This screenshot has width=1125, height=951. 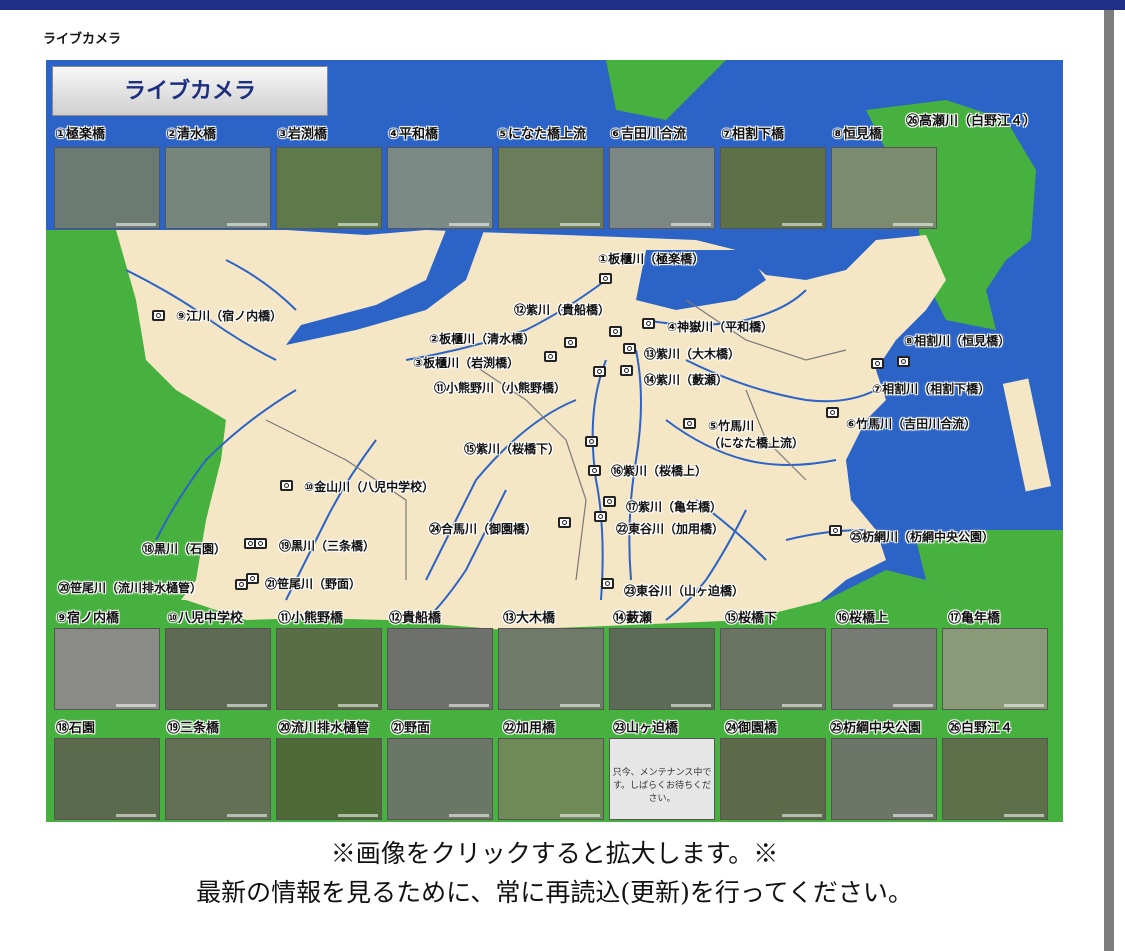 What do you see at coordinates (911, 424) in the screenshot?
I see `location-label-06: ⑥竹馬川（吉田川合流）` at bounding box center [911, 424].